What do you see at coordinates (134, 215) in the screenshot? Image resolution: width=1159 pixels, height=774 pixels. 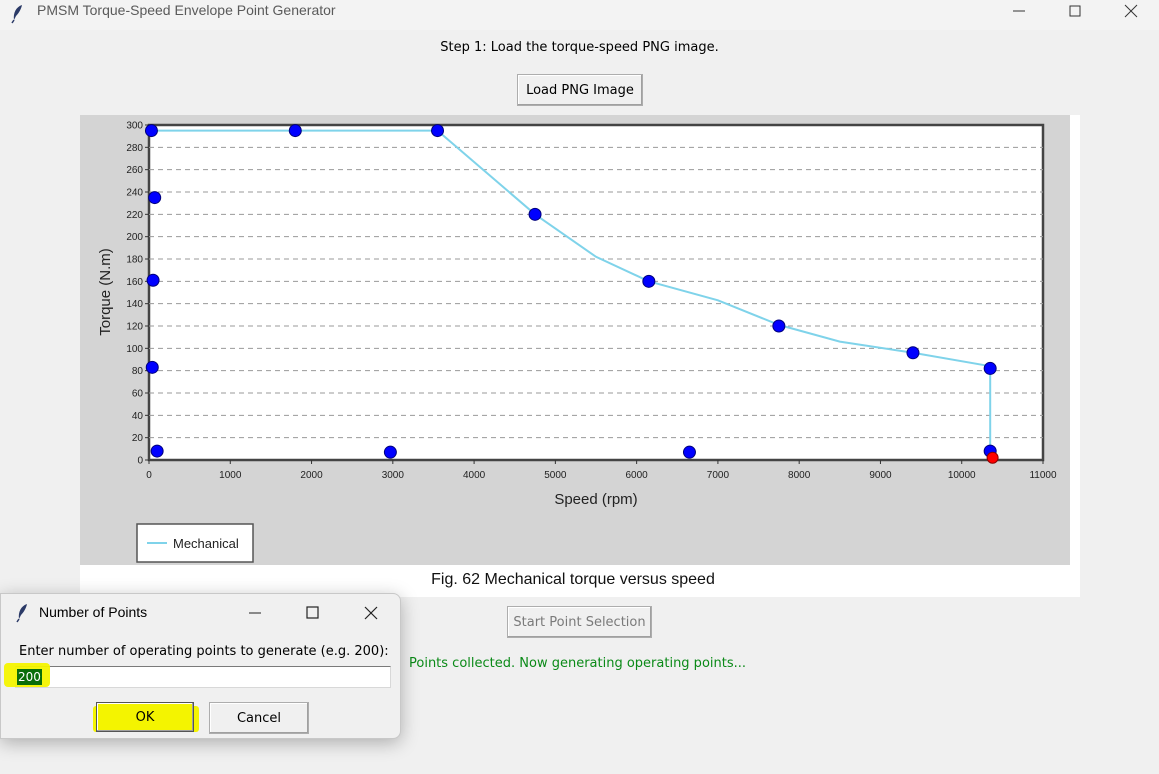 I see `y-tick-label: 220` at bounding box center [134, 215].